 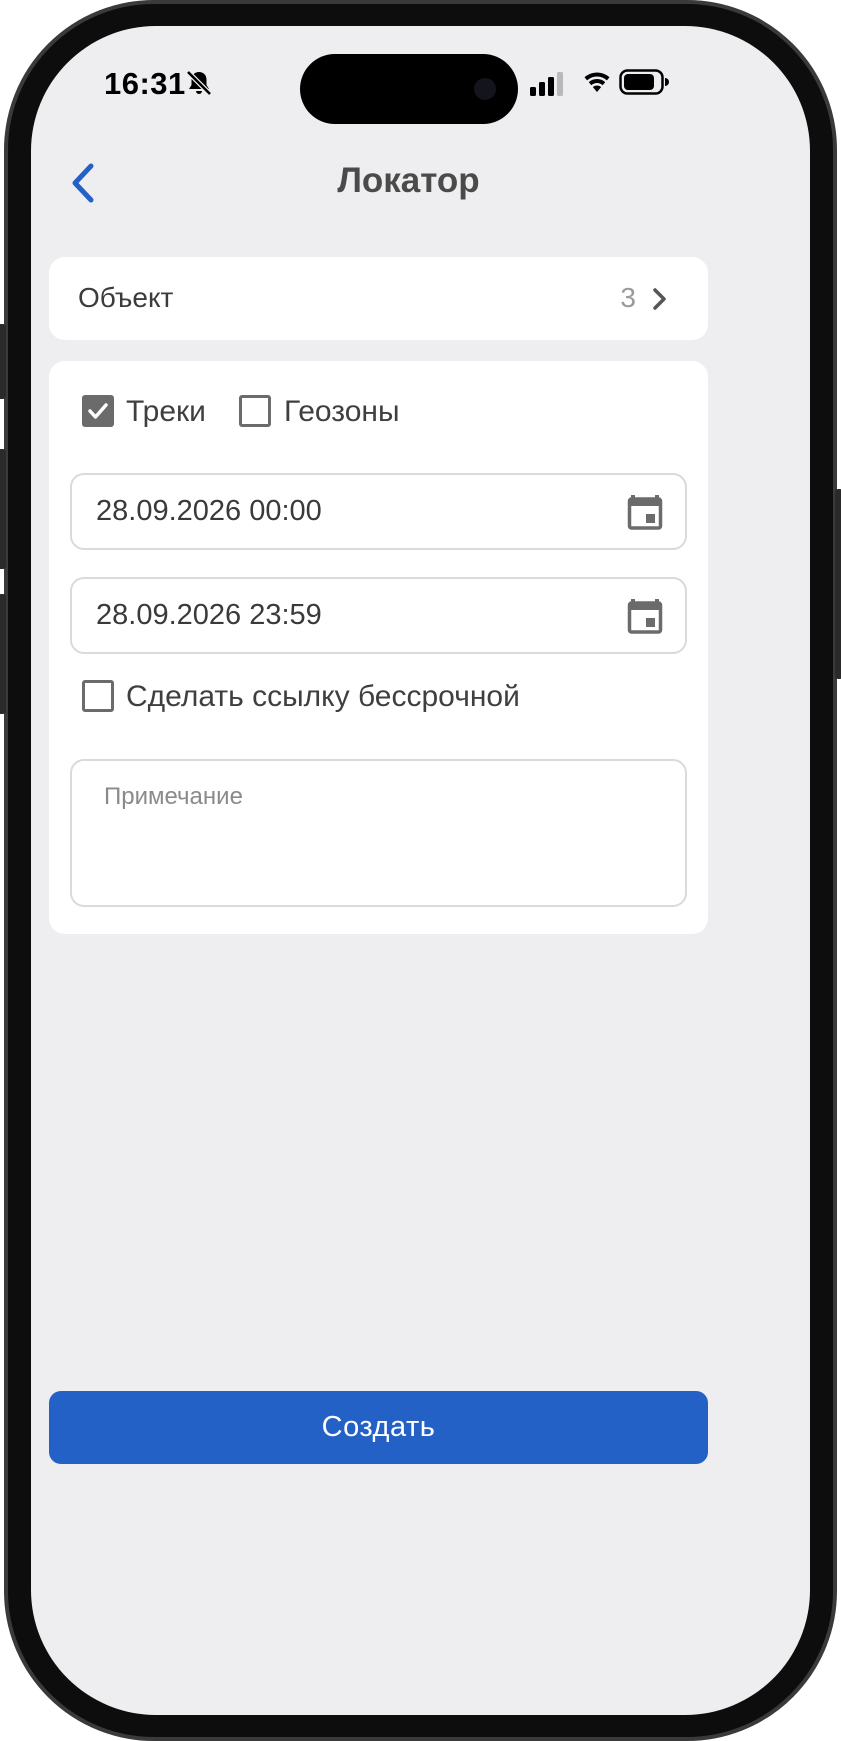 I want to click on date-to-value: 28.09.2026 23:59, so click(x=209, y=615).